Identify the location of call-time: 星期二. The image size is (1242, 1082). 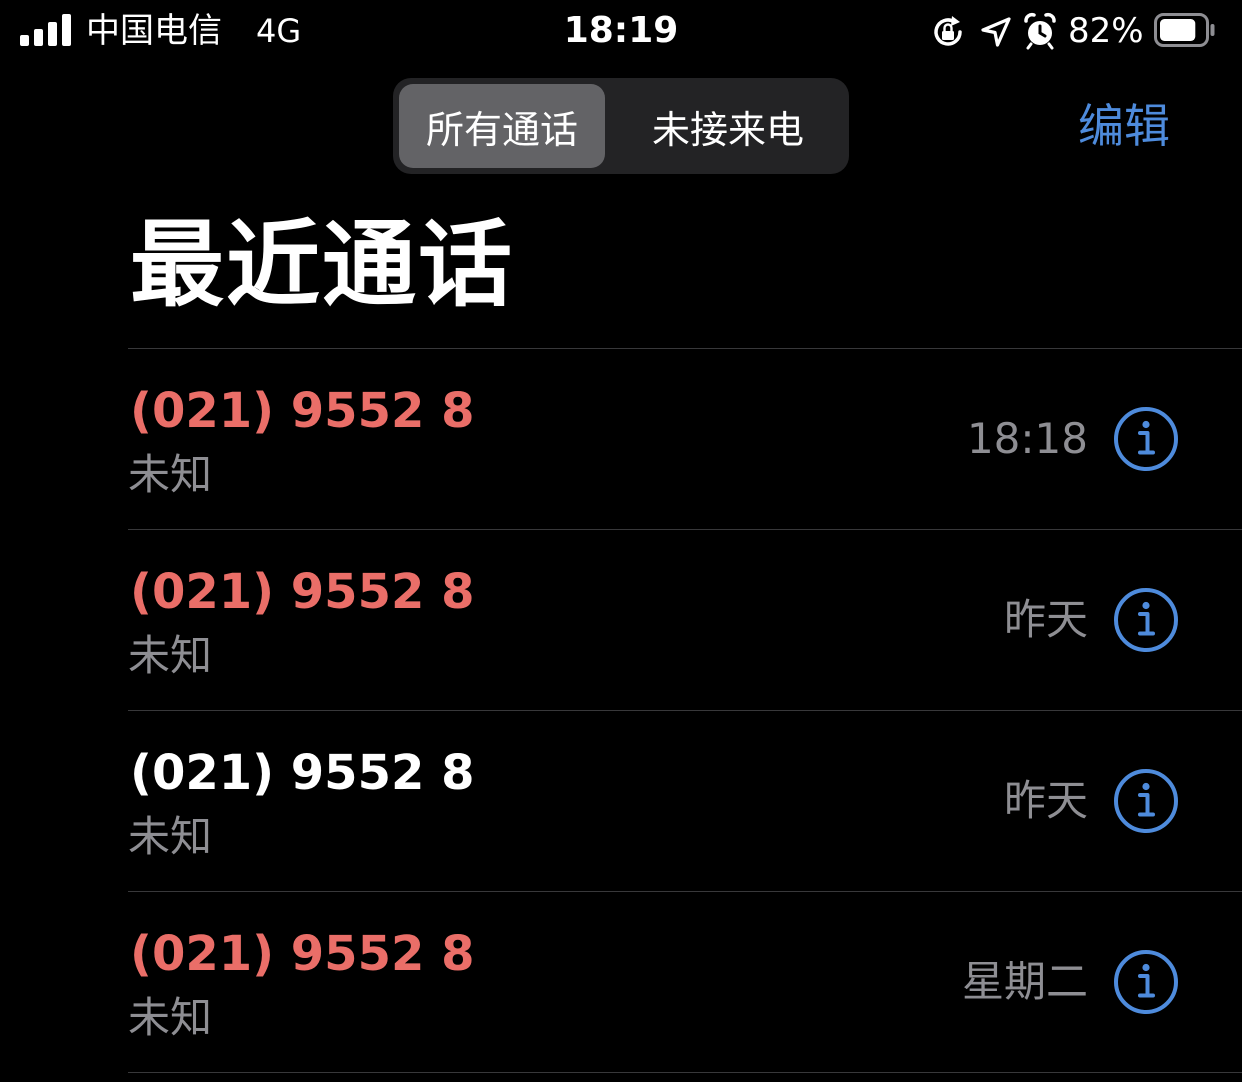
(1024, 981).